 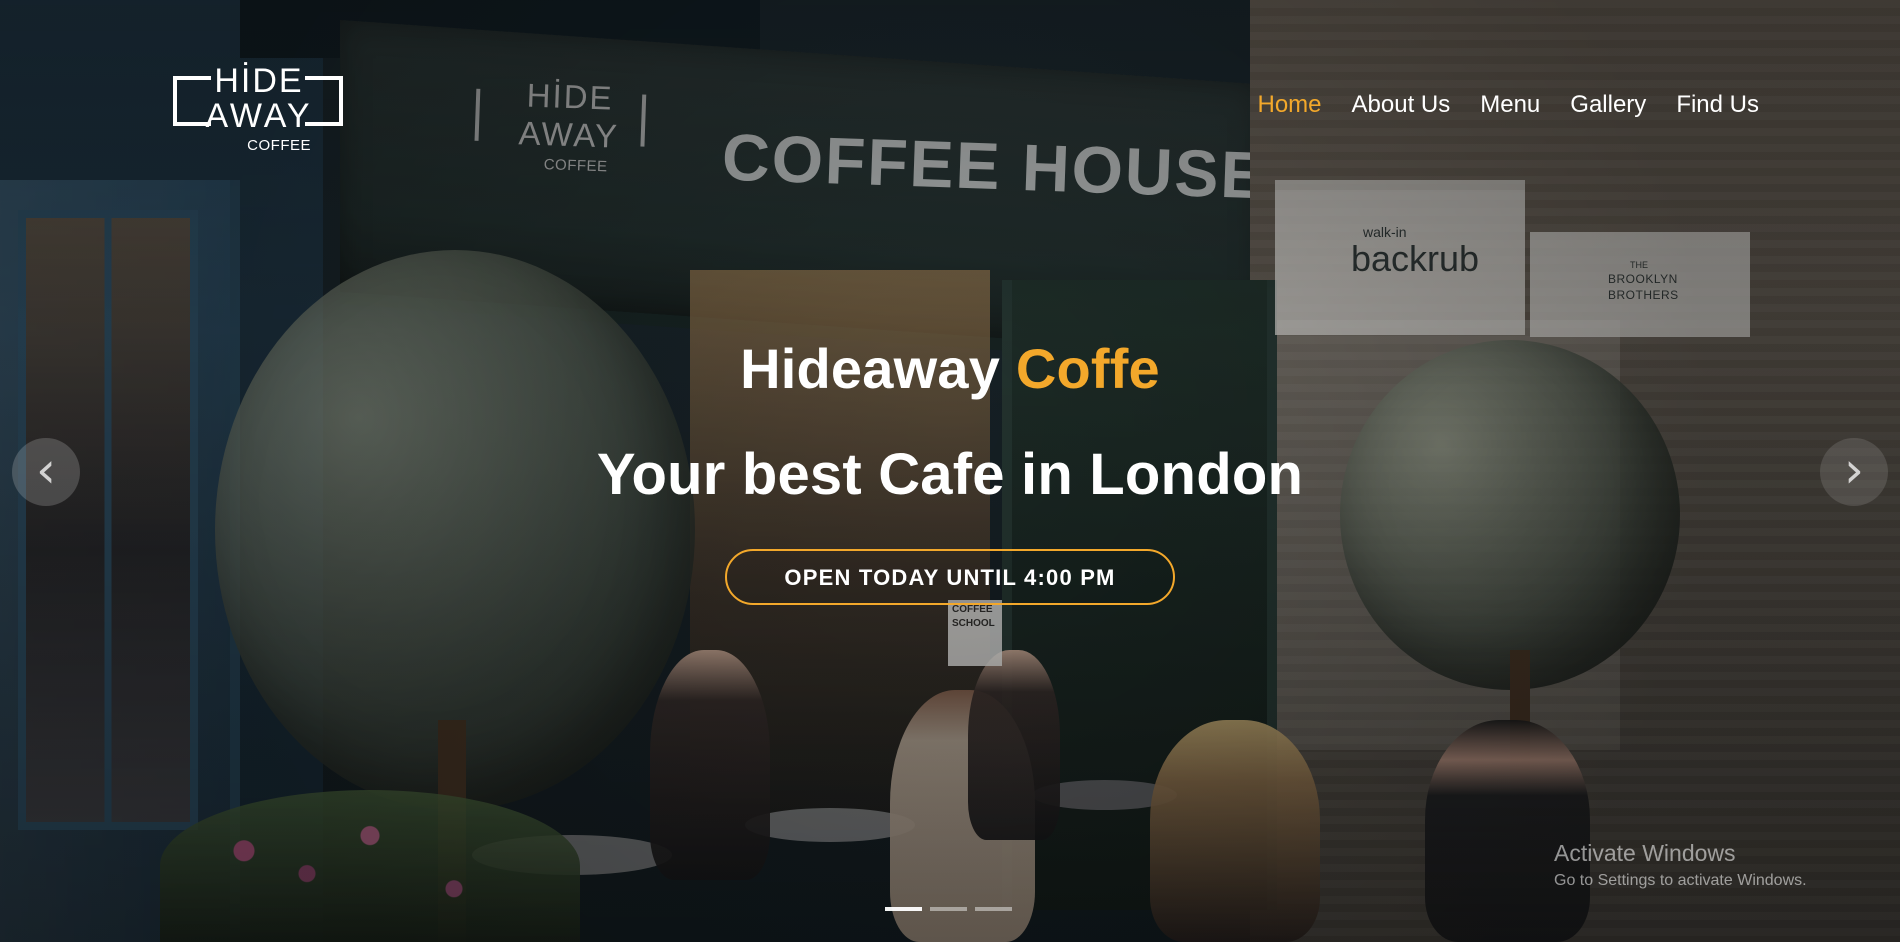 I want to click on hero-title-accent: Coffe, so click(x=1087, y=368).